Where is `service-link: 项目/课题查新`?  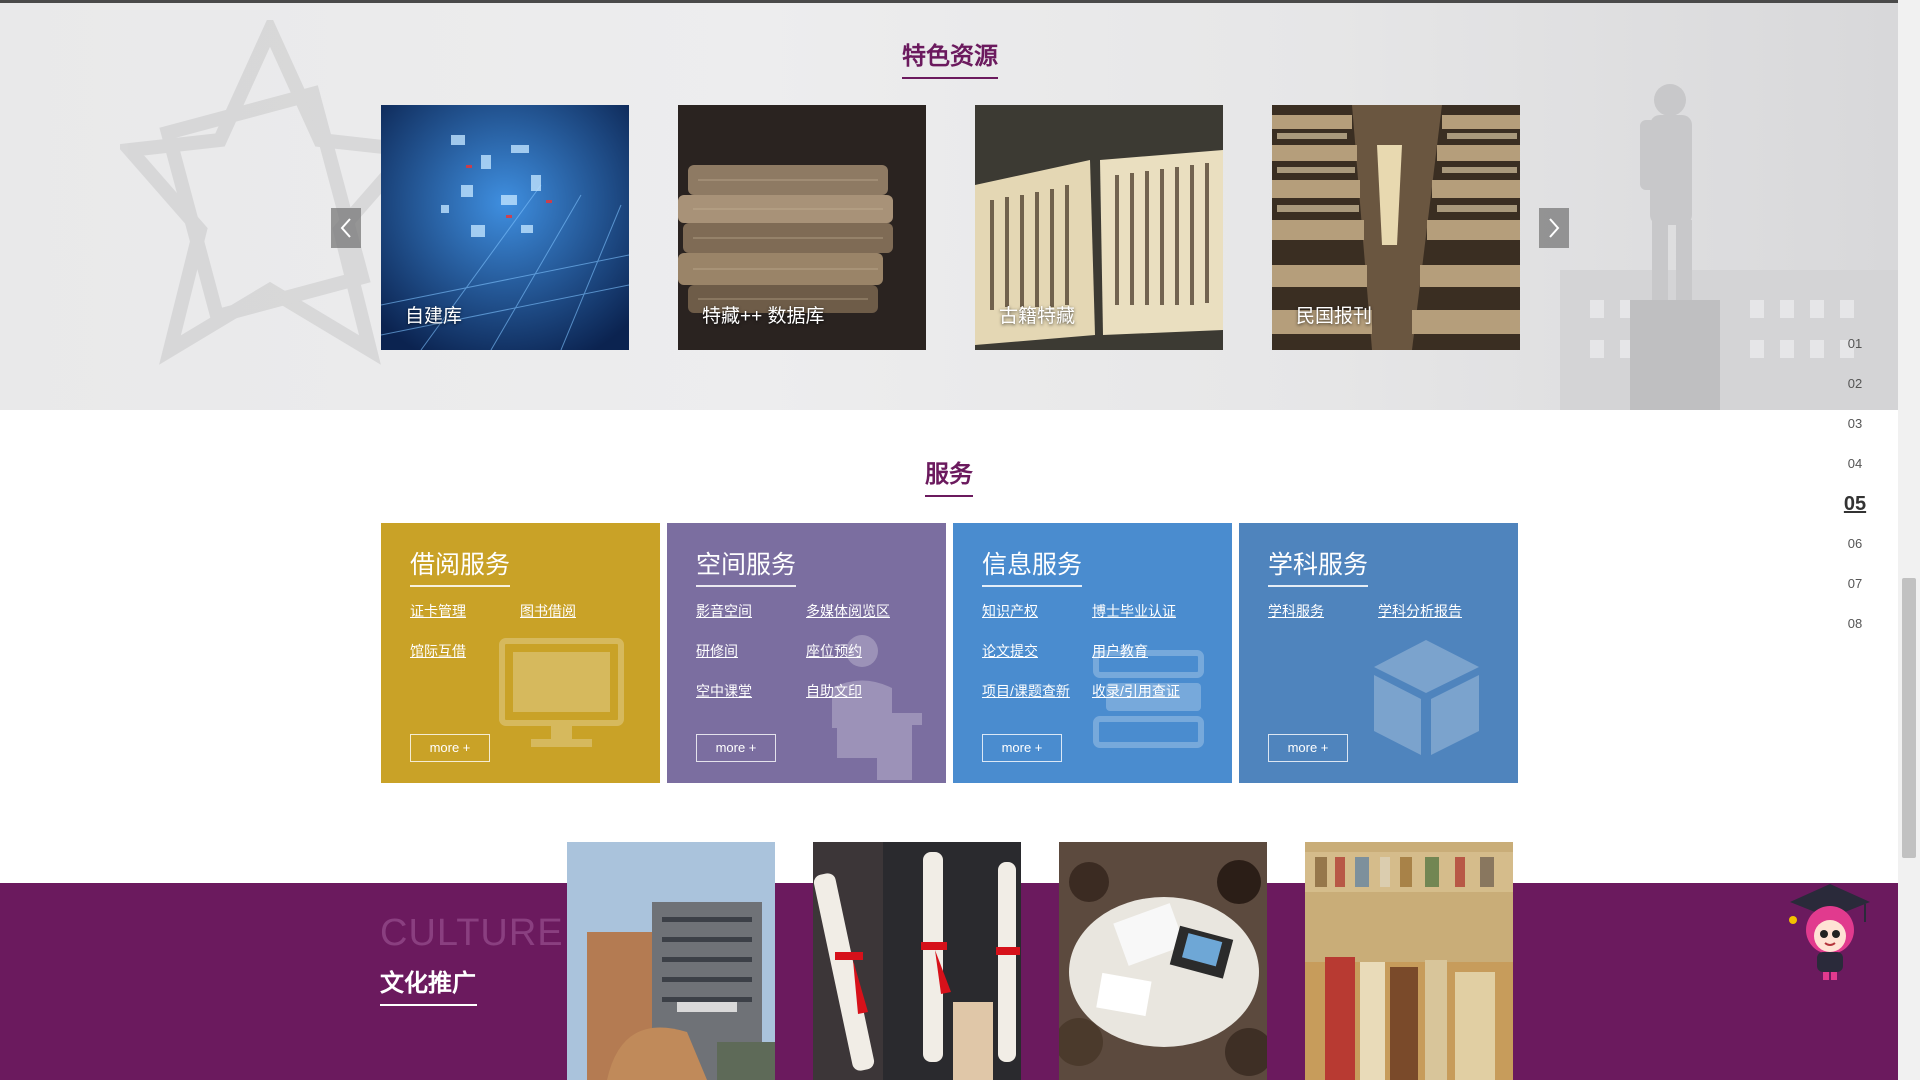
service-link: 项目/课题查新 is located at coordinates (1026, 691).